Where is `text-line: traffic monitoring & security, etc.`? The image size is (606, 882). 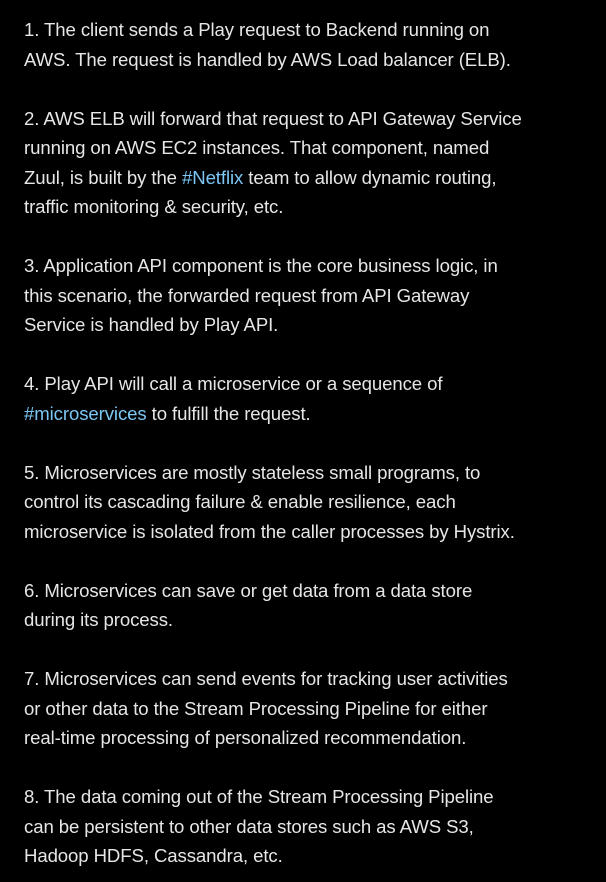 text-line: traffic monitoring & security, etc. is located at coordinates (309, 207).